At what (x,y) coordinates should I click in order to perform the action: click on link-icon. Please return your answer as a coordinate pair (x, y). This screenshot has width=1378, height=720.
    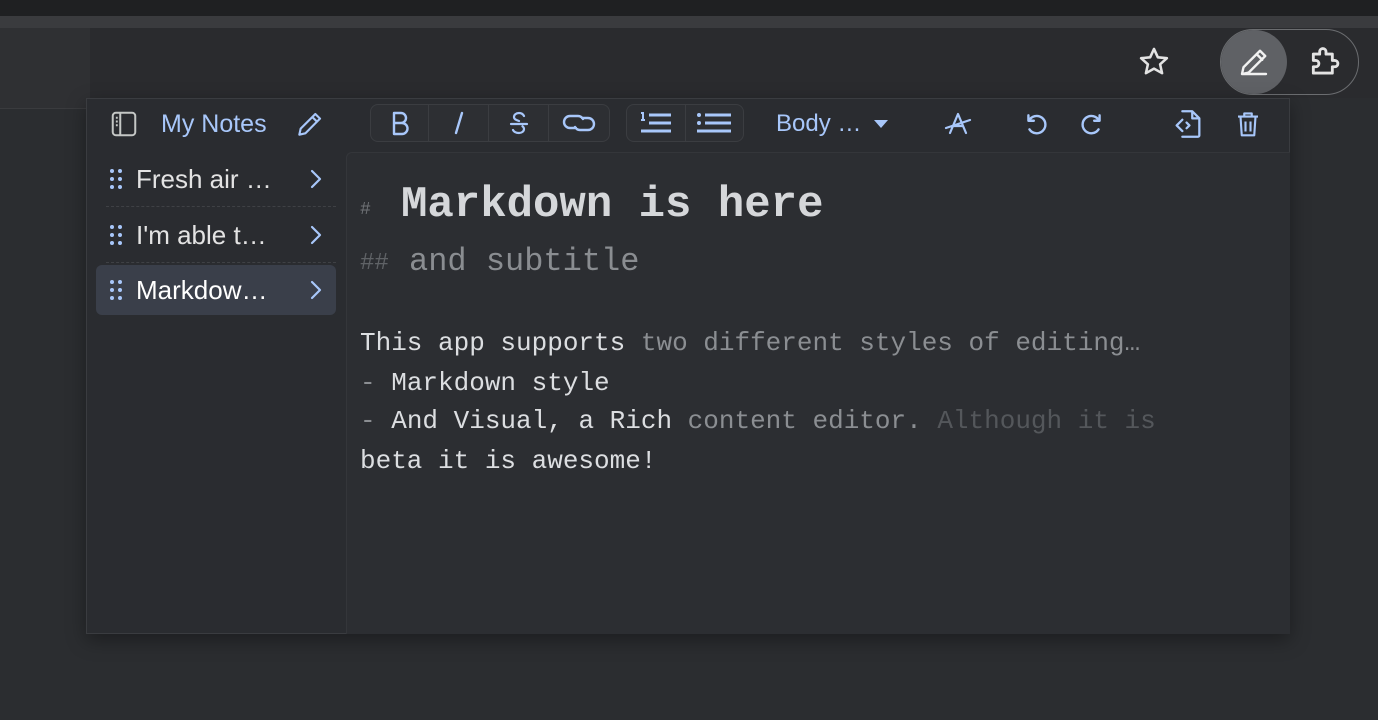
    Looking at the image, I should click on (579, 123).